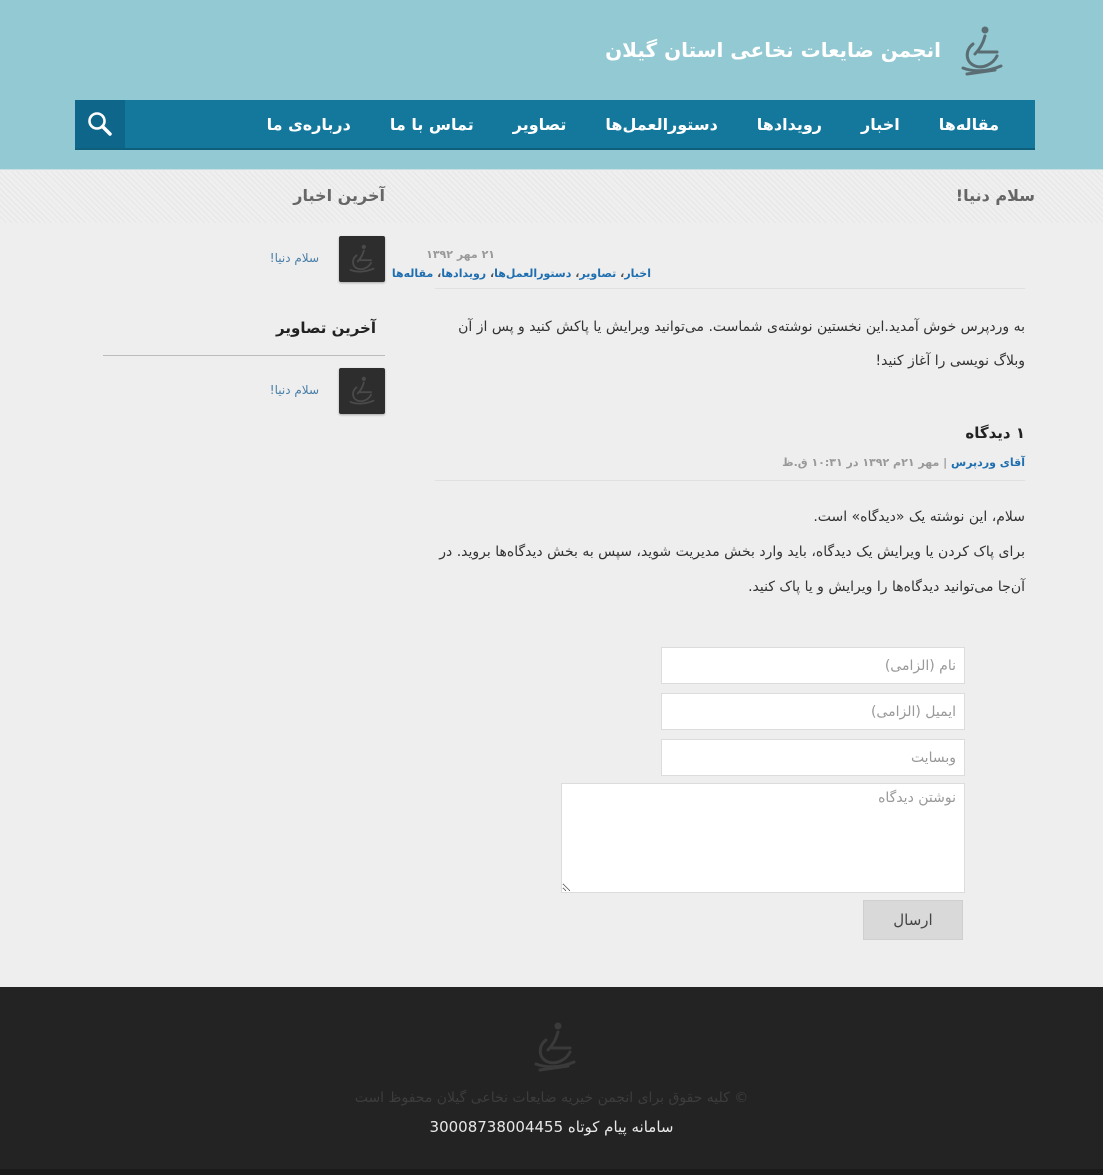 The width and height of the screenshot is (1103, 1175). I want to click on search-icon, so click(100, 124).